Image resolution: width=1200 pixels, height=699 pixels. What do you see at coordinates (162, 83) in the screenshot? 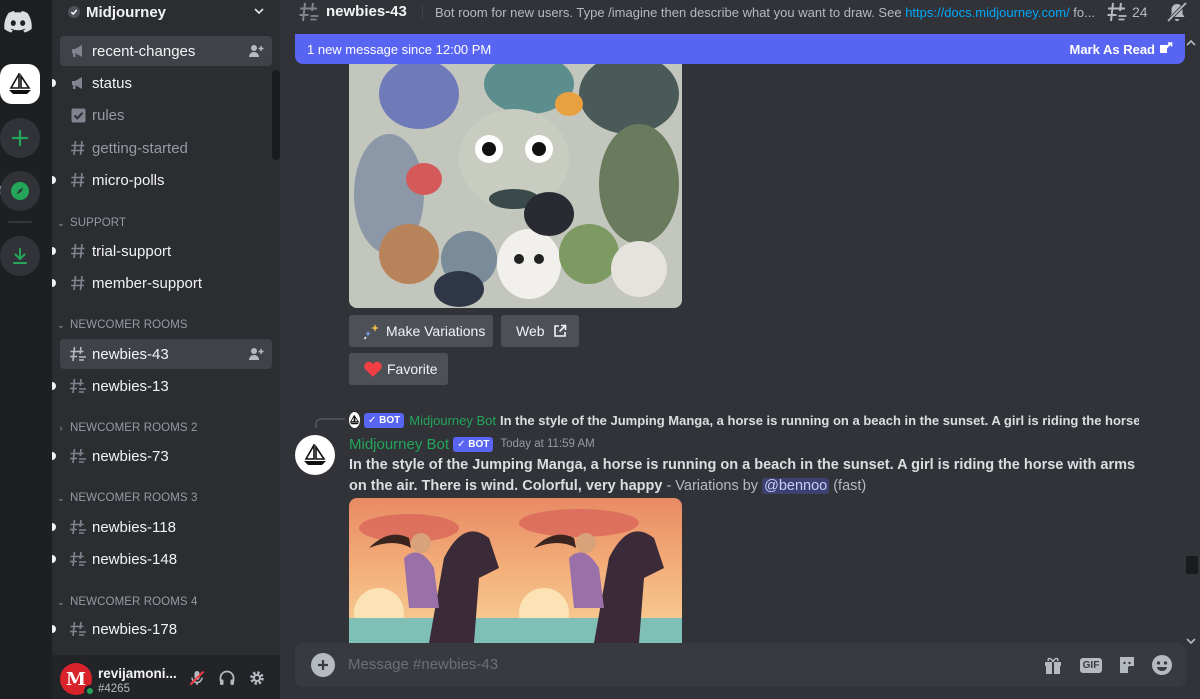
I see `channel-status: status` at bounding box center [162, 83].